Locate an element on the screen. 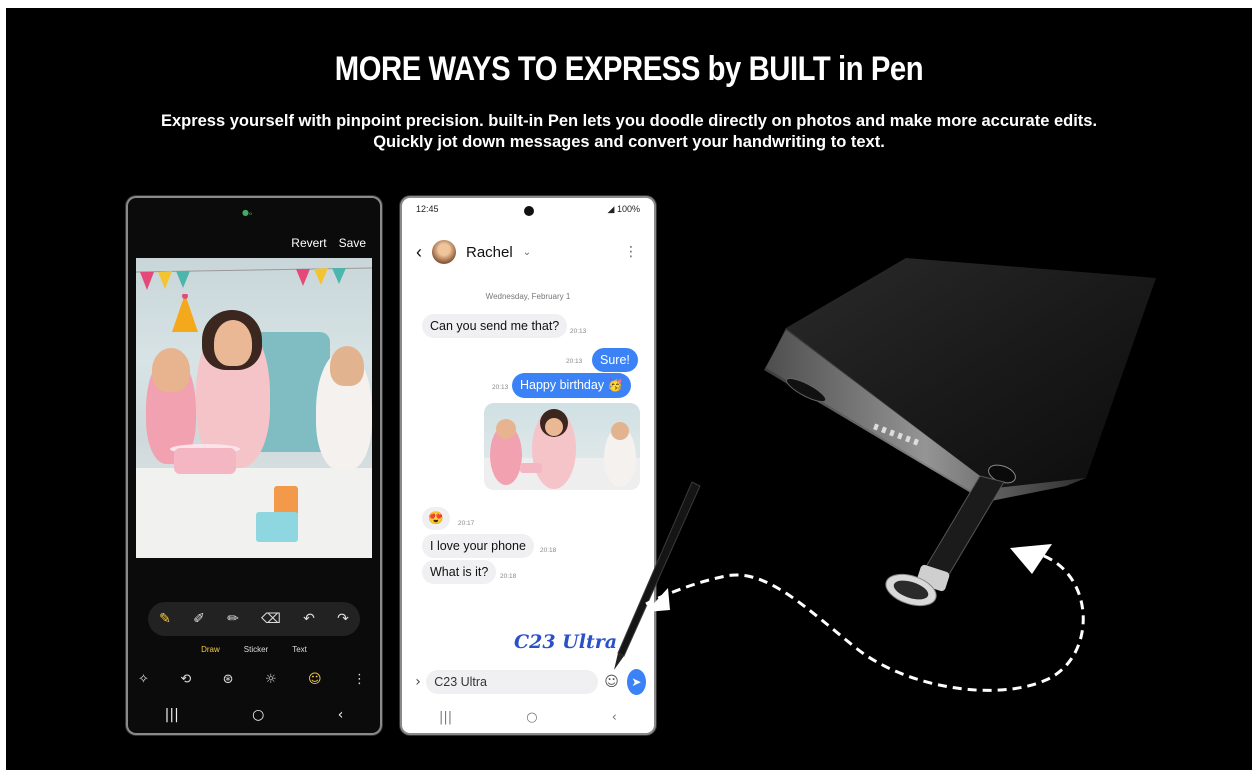  drawing-toolbar: ✎ ✐ ✏ ⌫ ↶ ↷ is located at coordinates (254, 619).